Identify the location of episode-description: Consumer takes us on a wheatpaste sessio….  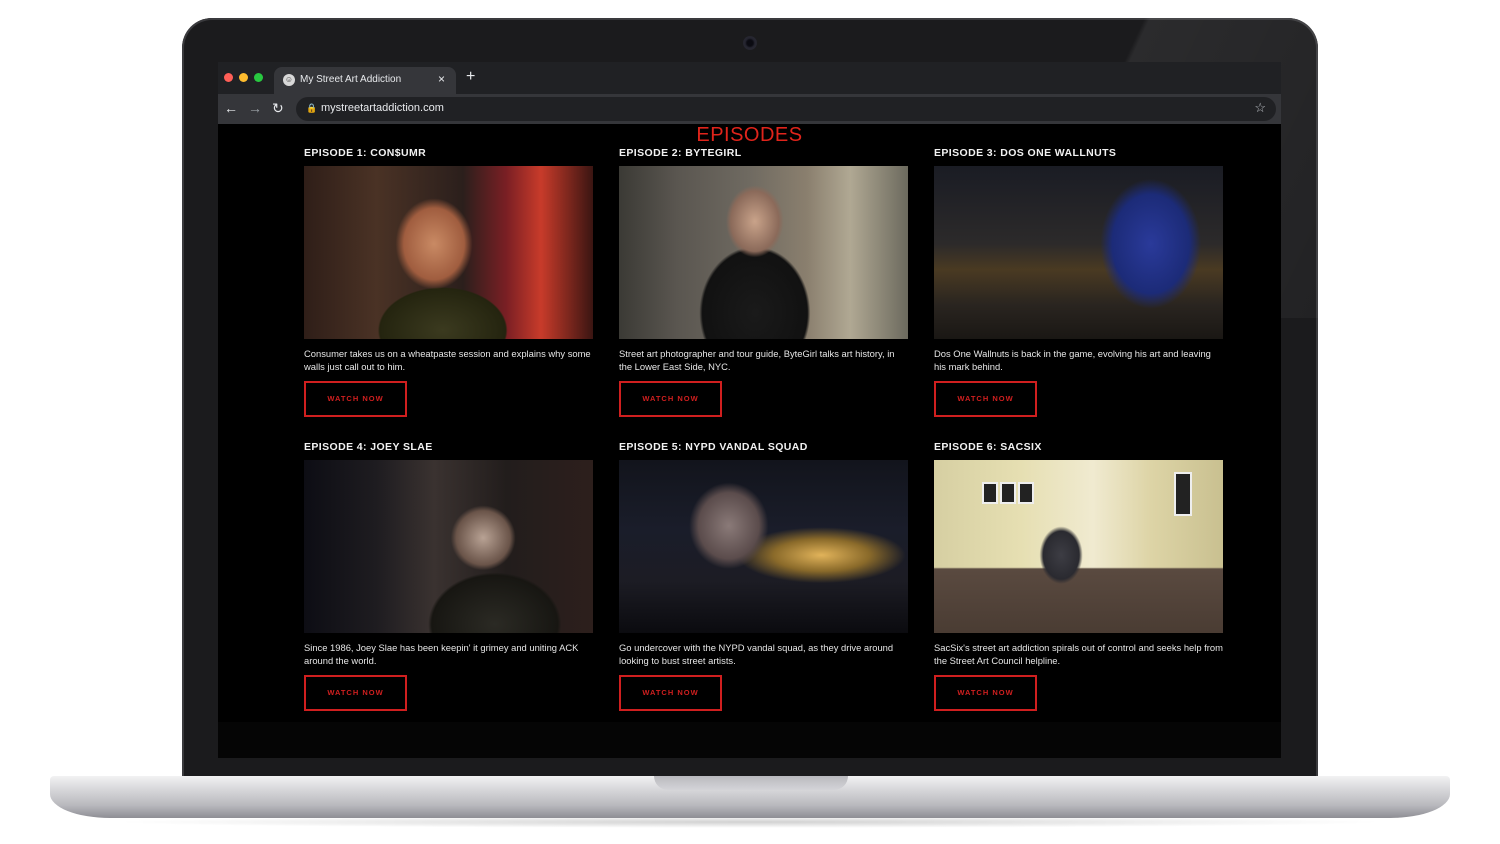
(447, 360).